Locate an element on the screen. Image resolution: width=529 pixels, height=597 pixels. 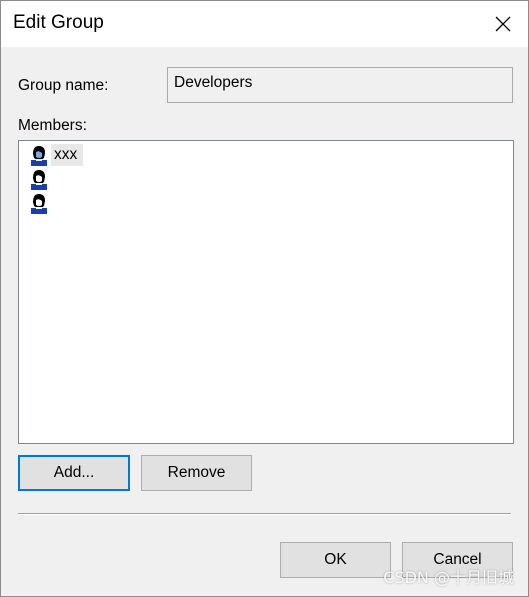
remove-button-label: Remove is located at coordinates (196, 472).